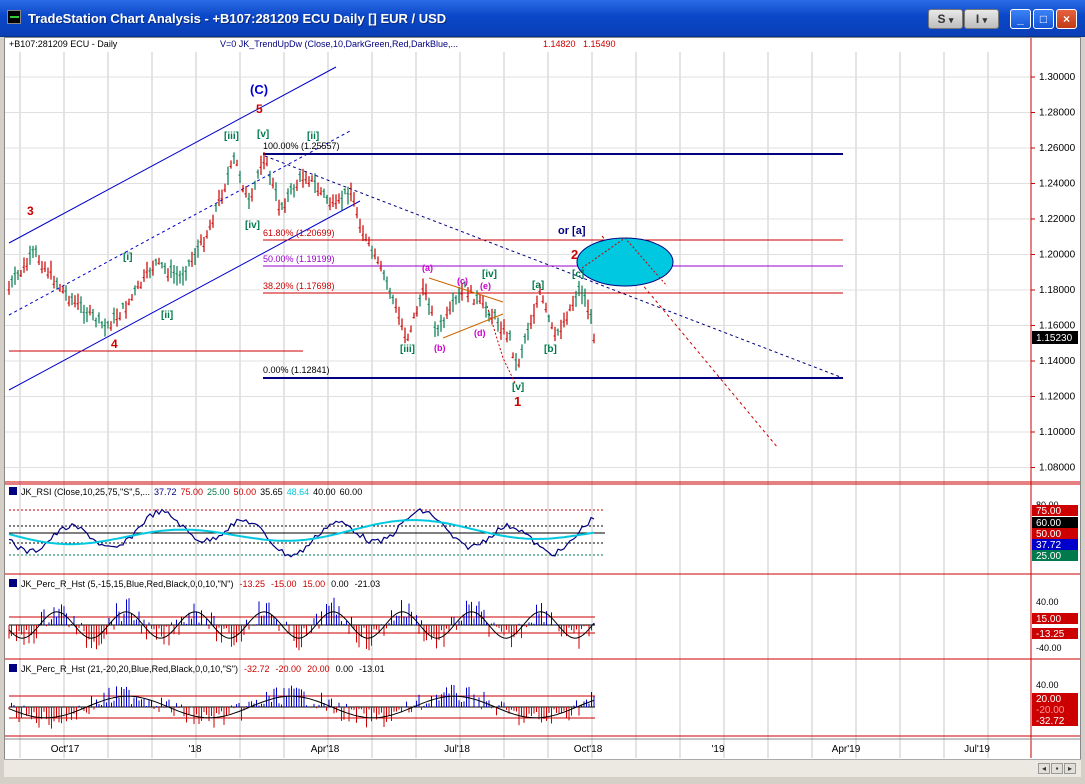  What do you see at coordinates (259, 109) in the screenshot?
I see `wave-label-5: 5` at bounding box center [259, 109].